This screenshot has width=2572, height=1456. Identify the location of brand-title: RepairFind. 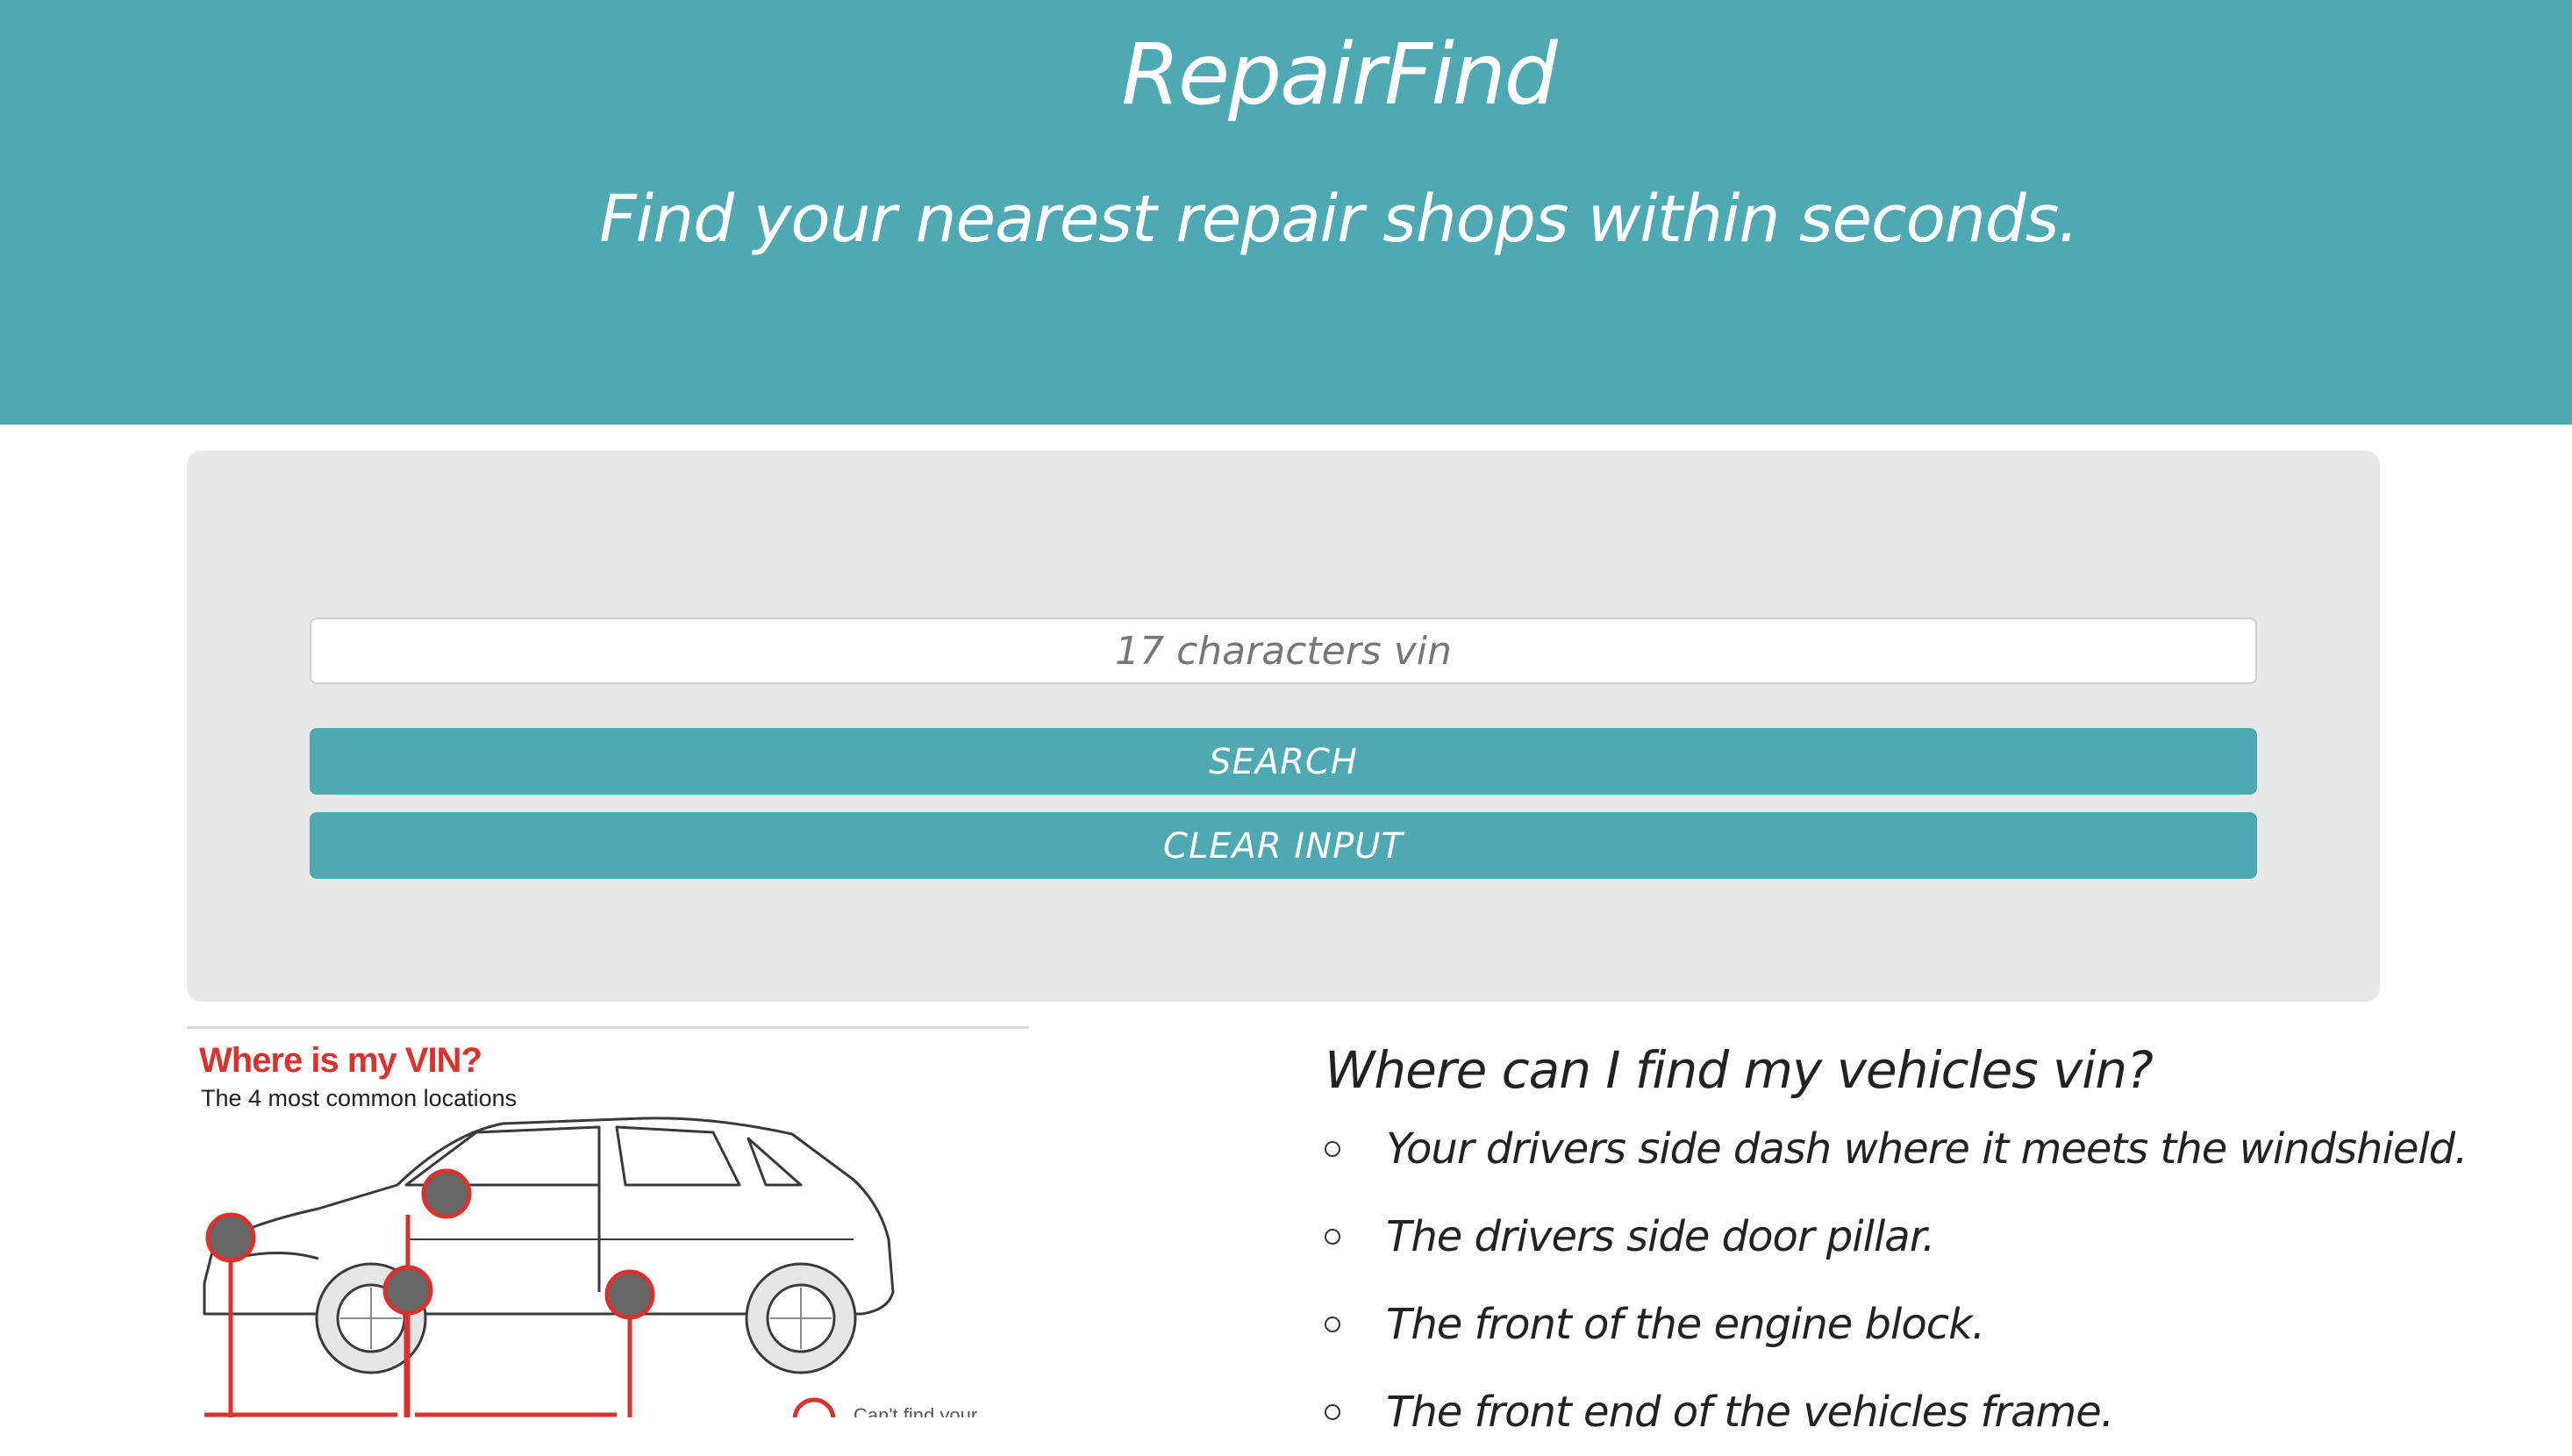
(1339, 74).